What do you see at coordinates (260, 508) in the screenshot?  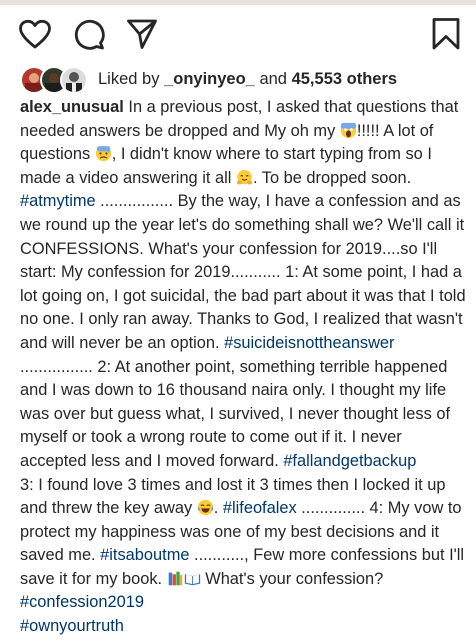 I see `hashtag-link: #lifeofalex` at bounding box center [260, 508].